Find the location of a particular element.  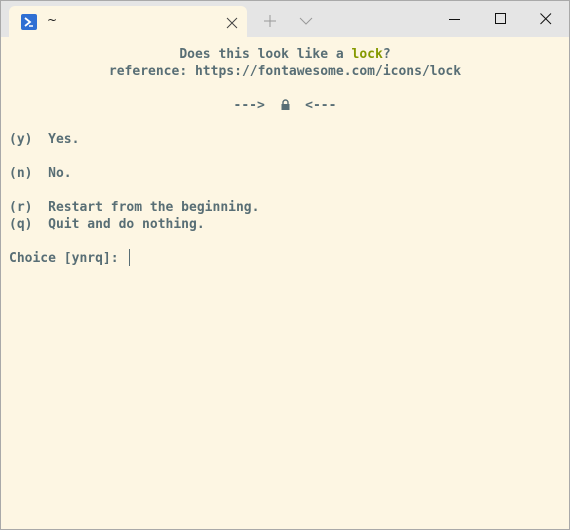

arrow-right: <--- is located at coordinates (321, 105).